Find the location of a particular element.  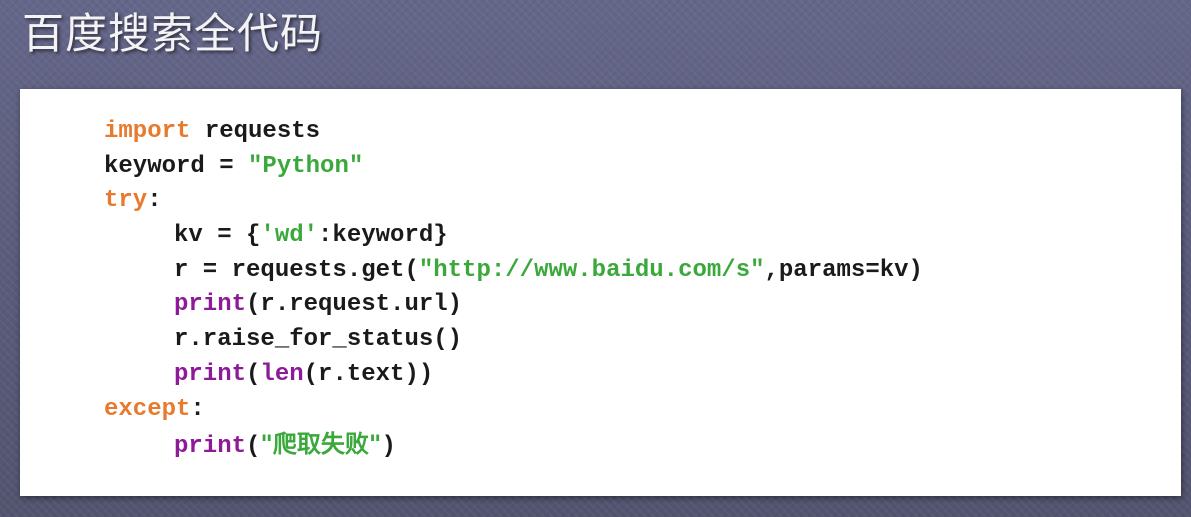

print-url-args: (r.request.url) is located at coordinates (354, 305).